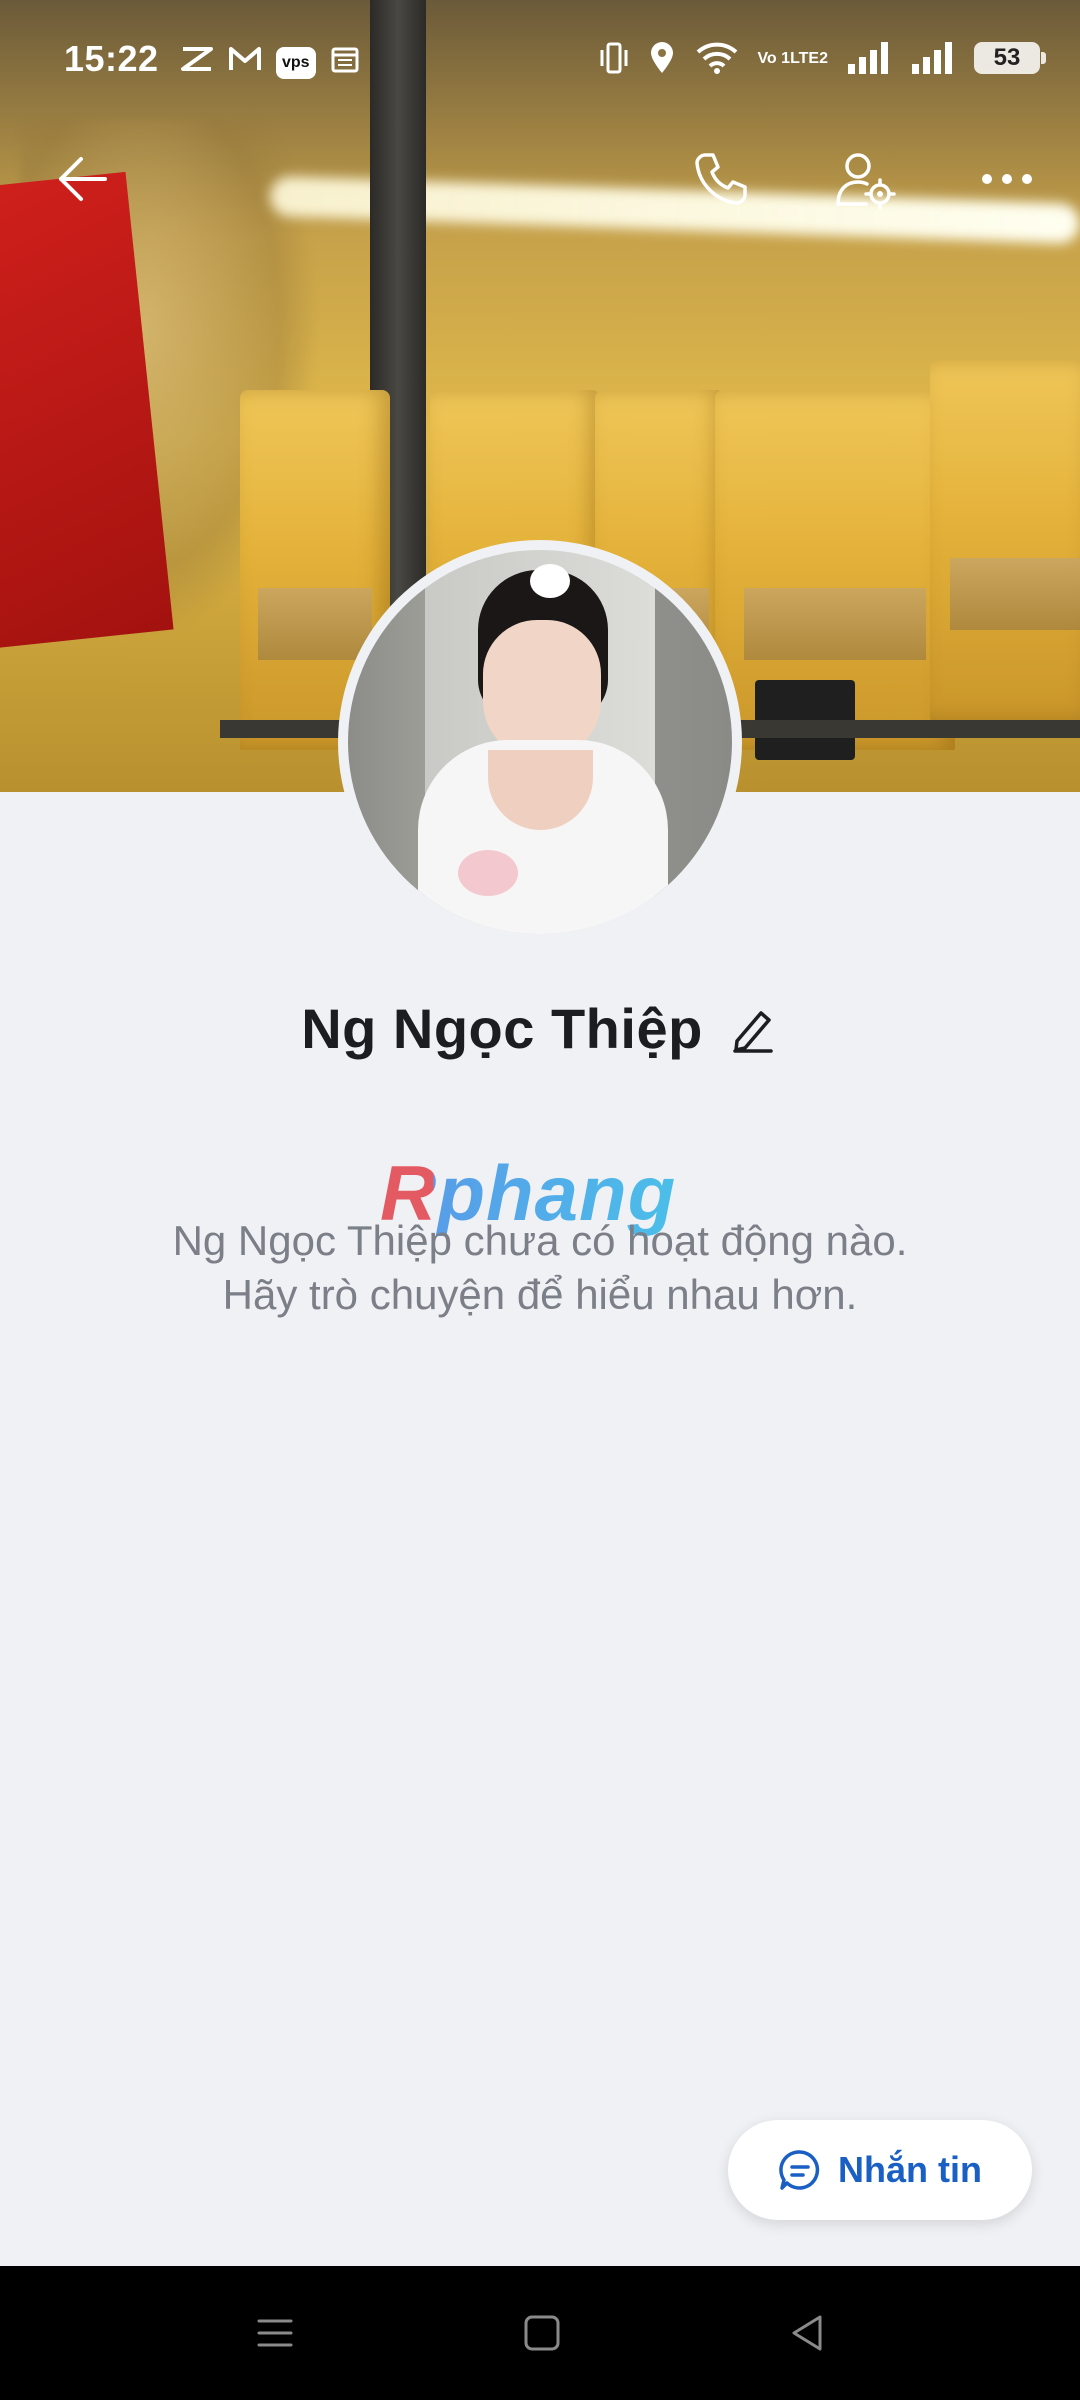  I want to click on volte-icon: Vo 1 LTE2, so click(792, 58).